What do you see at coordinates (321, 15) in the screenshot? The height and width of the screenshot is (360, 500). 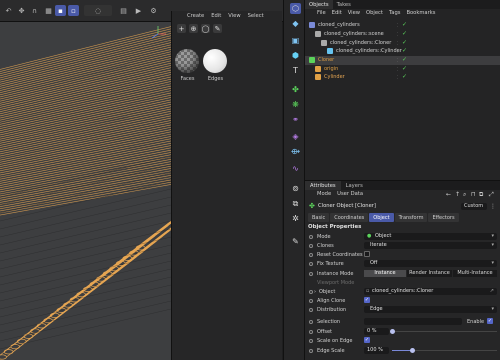 I see `menu-file: File` at bounding box center [321, 15].